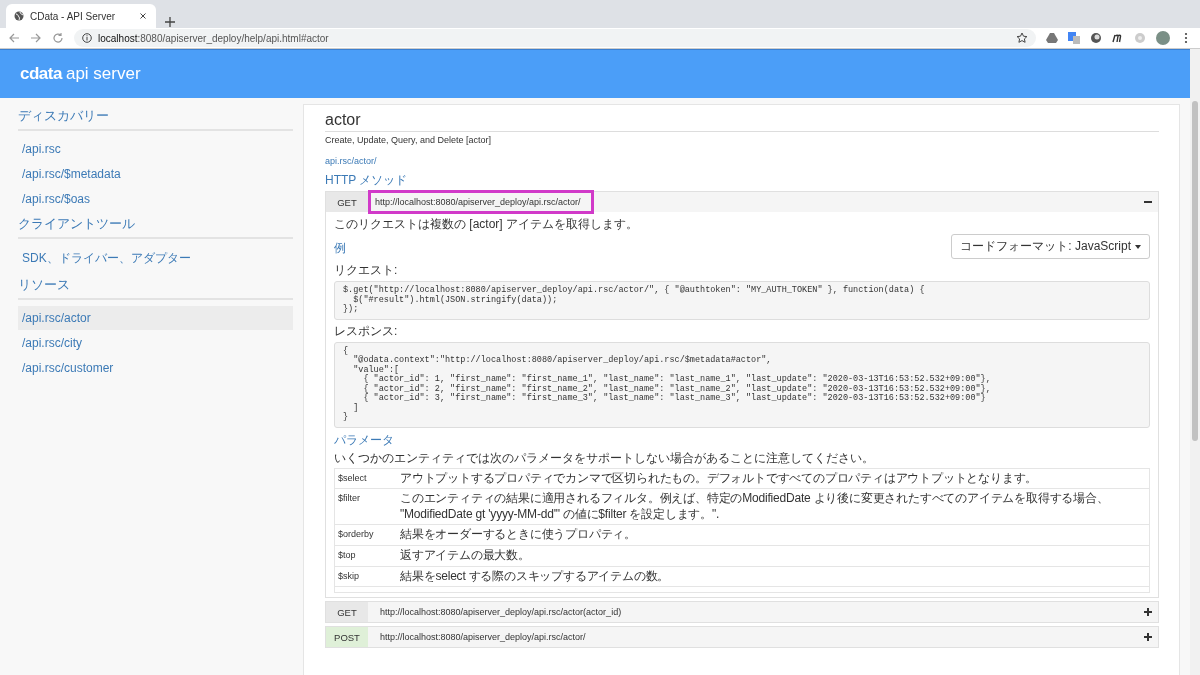 This screenshot has width=1200, height=675. Describe the element at coordinates (364, 440) in the screenshot. I see `parameters-heading: パラメータ` at that location.